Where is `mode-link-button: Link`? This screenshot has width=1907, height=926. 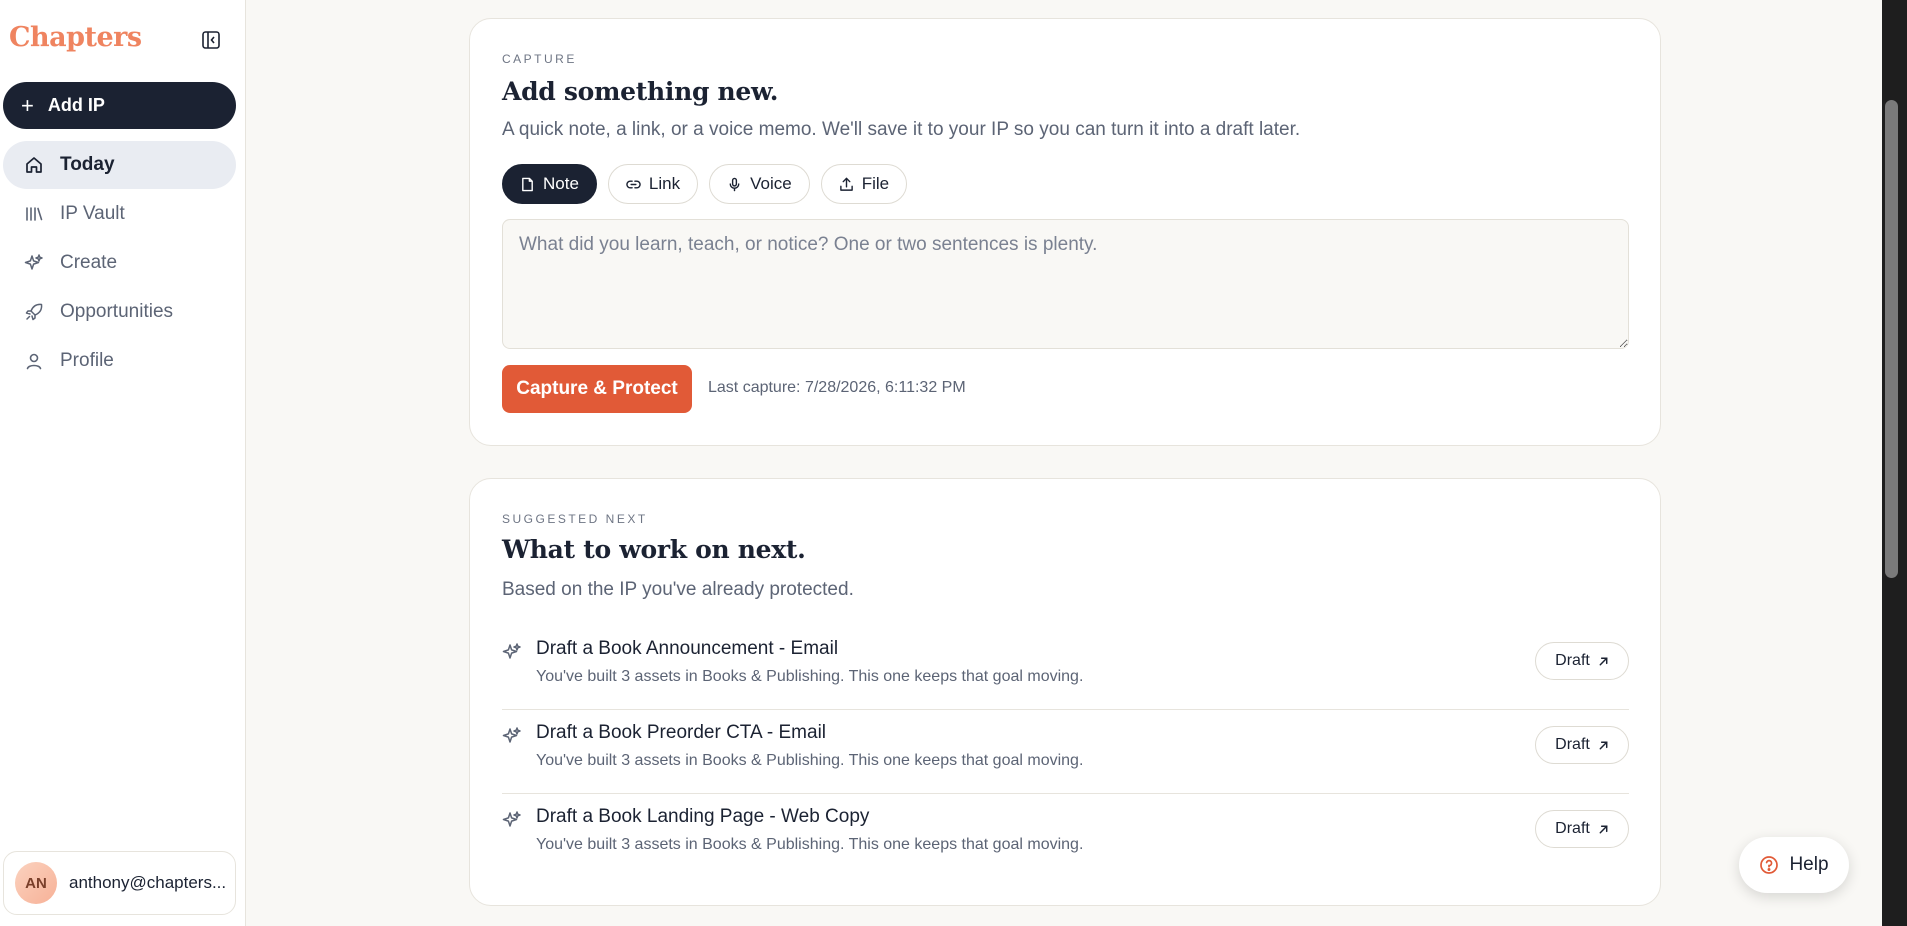
mode-link-button: Link is located at coordinates (653, 184).